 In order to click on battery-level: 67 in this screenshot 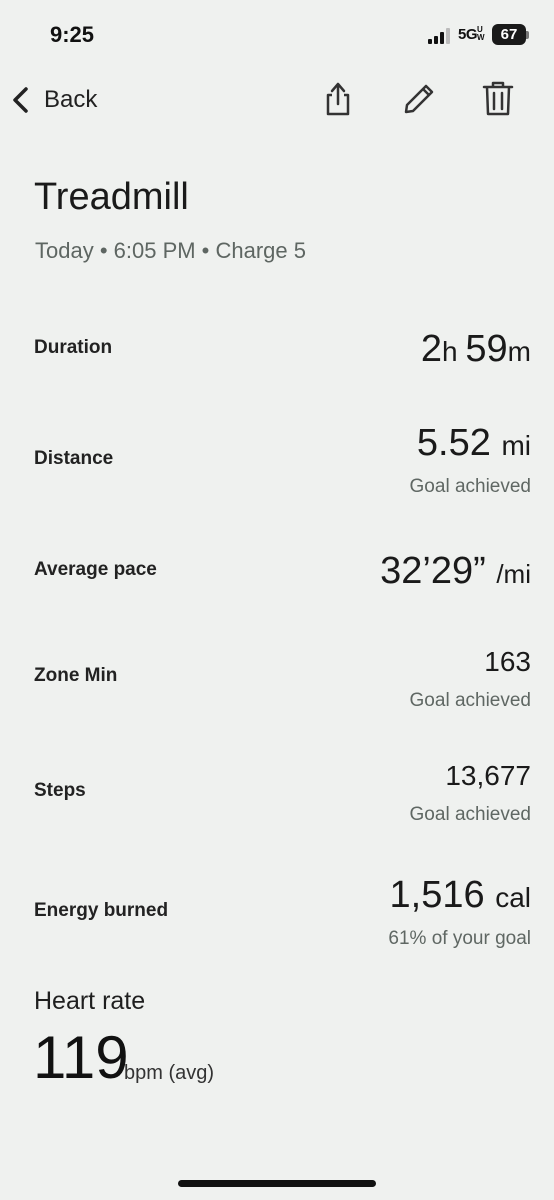, I will do `click(509, 34)`.